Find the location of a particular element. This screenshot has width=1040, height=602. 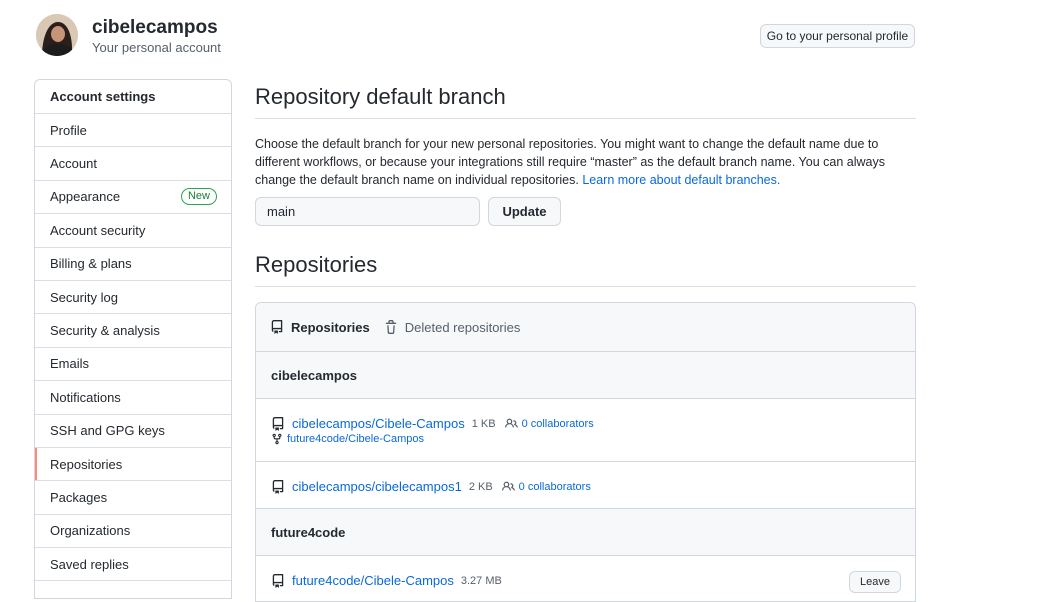

repo-size: 2 KB is located at coordinates (480, 486).